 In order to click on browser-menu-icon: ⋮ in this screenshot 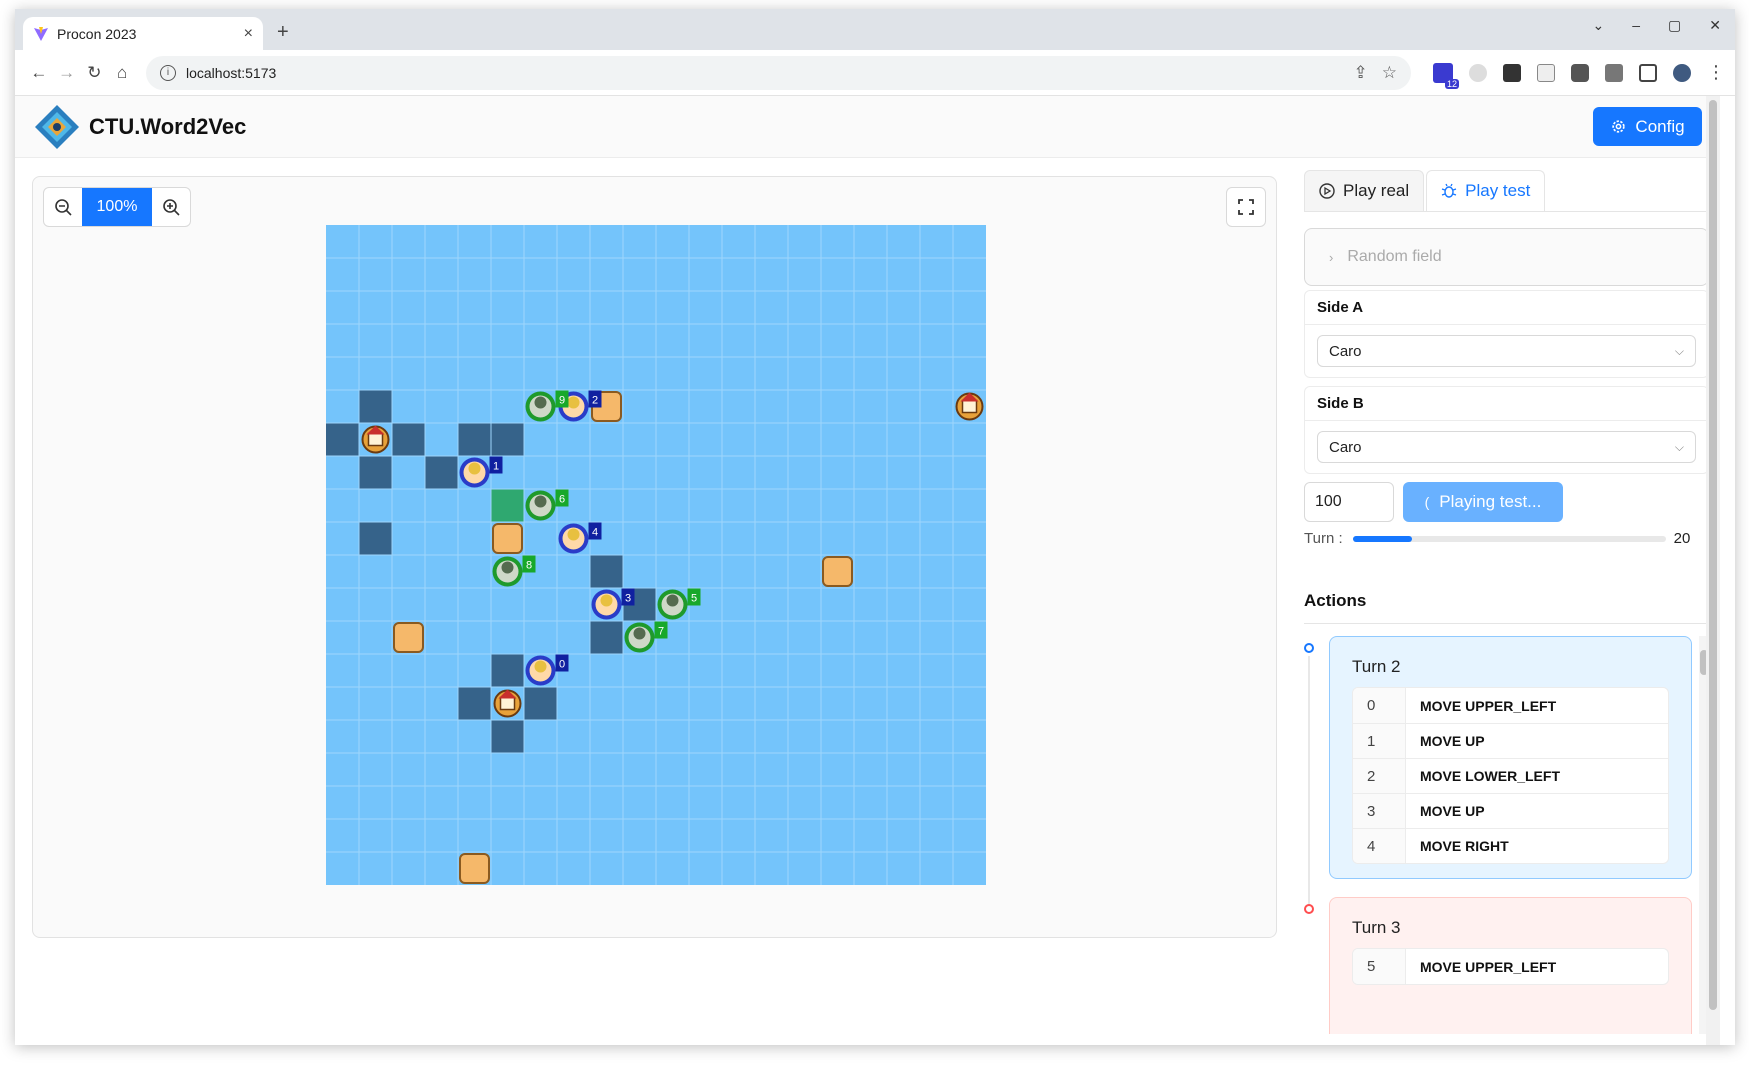, I will do `click(1716, 72)`.